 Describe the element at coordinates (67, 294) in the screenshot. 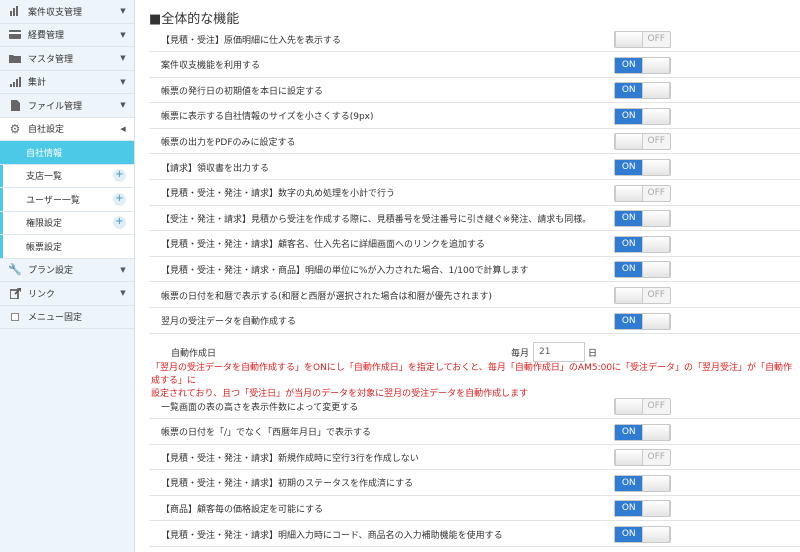

I see `sidebar-item-links: リンク ▼` at that location.